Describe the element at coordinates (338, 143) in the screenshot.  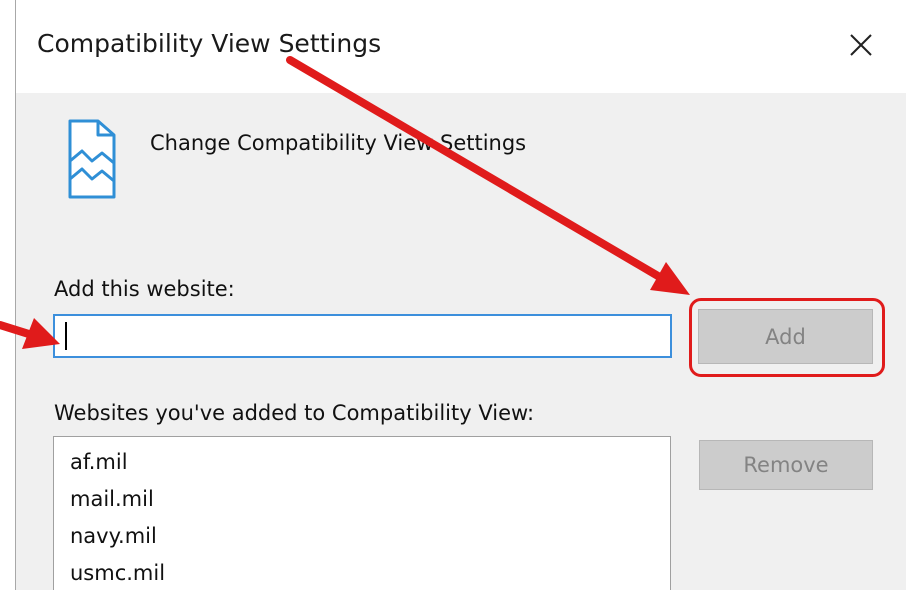
I see `dialog-header-text: Change Compatibility View Settings` at that location.